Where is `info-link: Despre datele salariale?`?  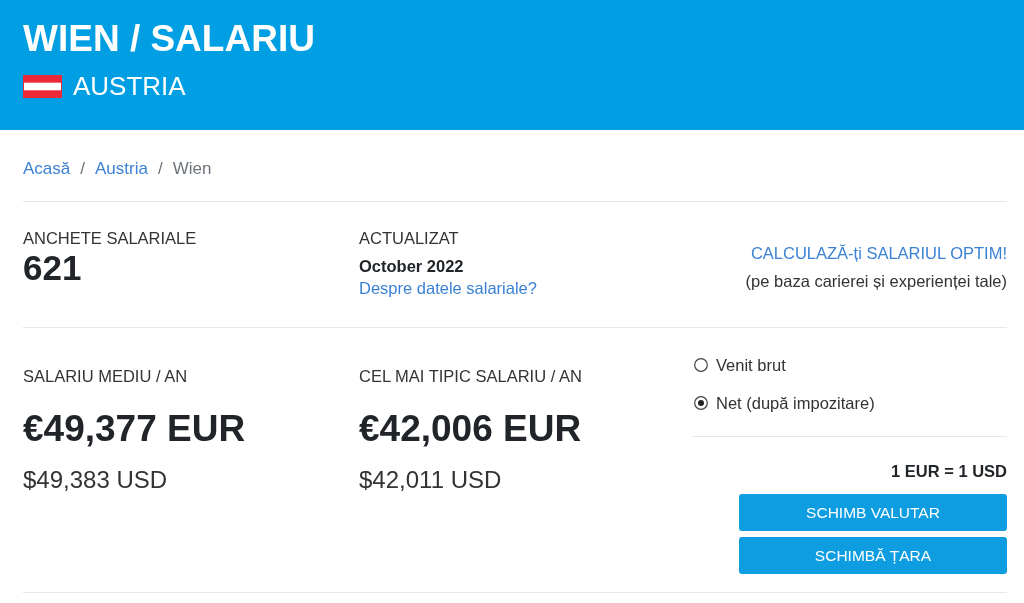 info-link: Despre datele salariale? is located at coordinates (448, 288).